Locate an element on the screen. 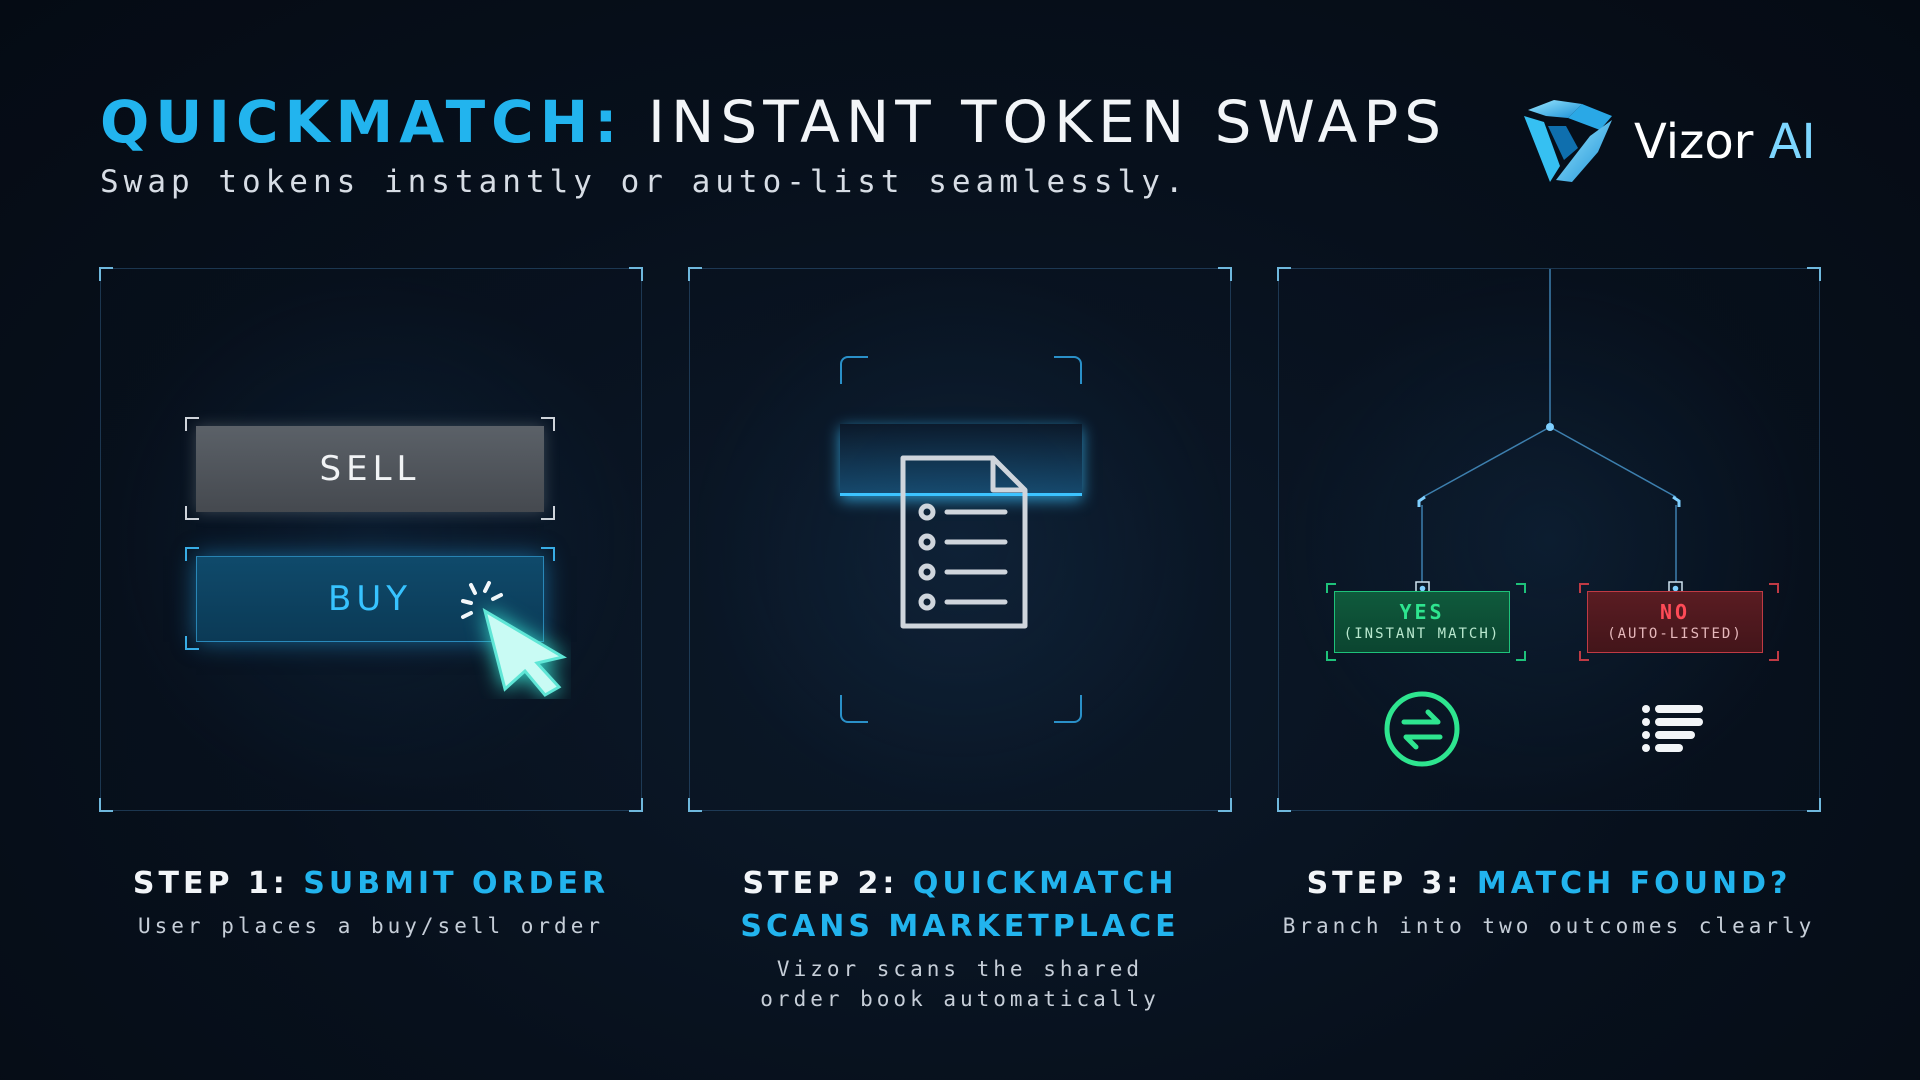 The image size is (1920, 1080). cursor-click-icon is located at coordinates (514, 639).